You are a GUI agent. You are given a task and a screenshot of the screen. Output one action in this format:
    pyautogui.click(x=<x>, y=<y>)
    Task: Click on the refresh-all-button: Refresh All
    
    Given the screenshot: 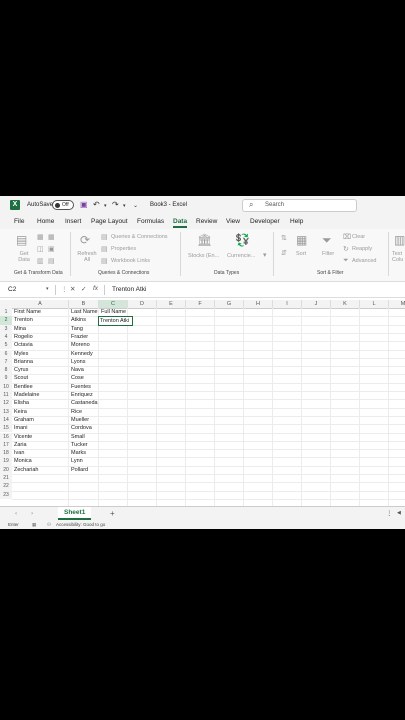 What is the action you would take?
    pyautogui.click(x=87, y=257)
    